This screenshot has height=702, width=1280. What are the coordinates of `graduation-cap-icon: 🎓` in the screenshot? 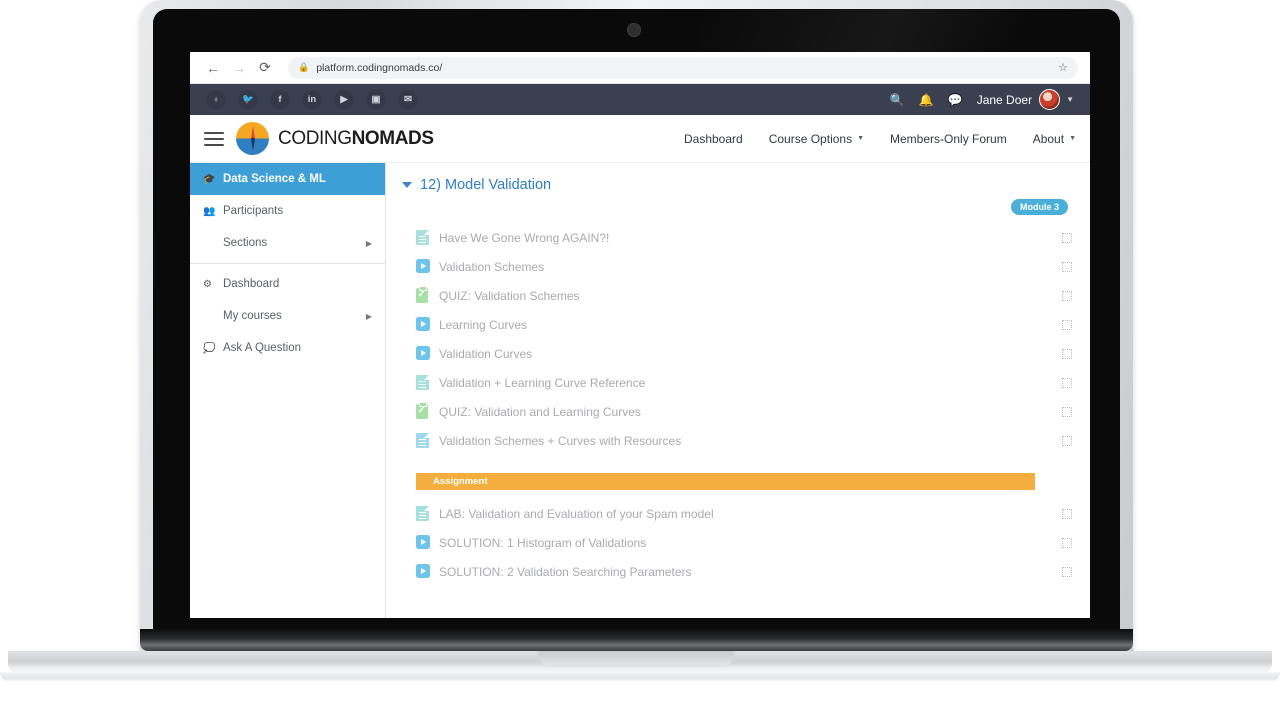 It's located at (209, 179).